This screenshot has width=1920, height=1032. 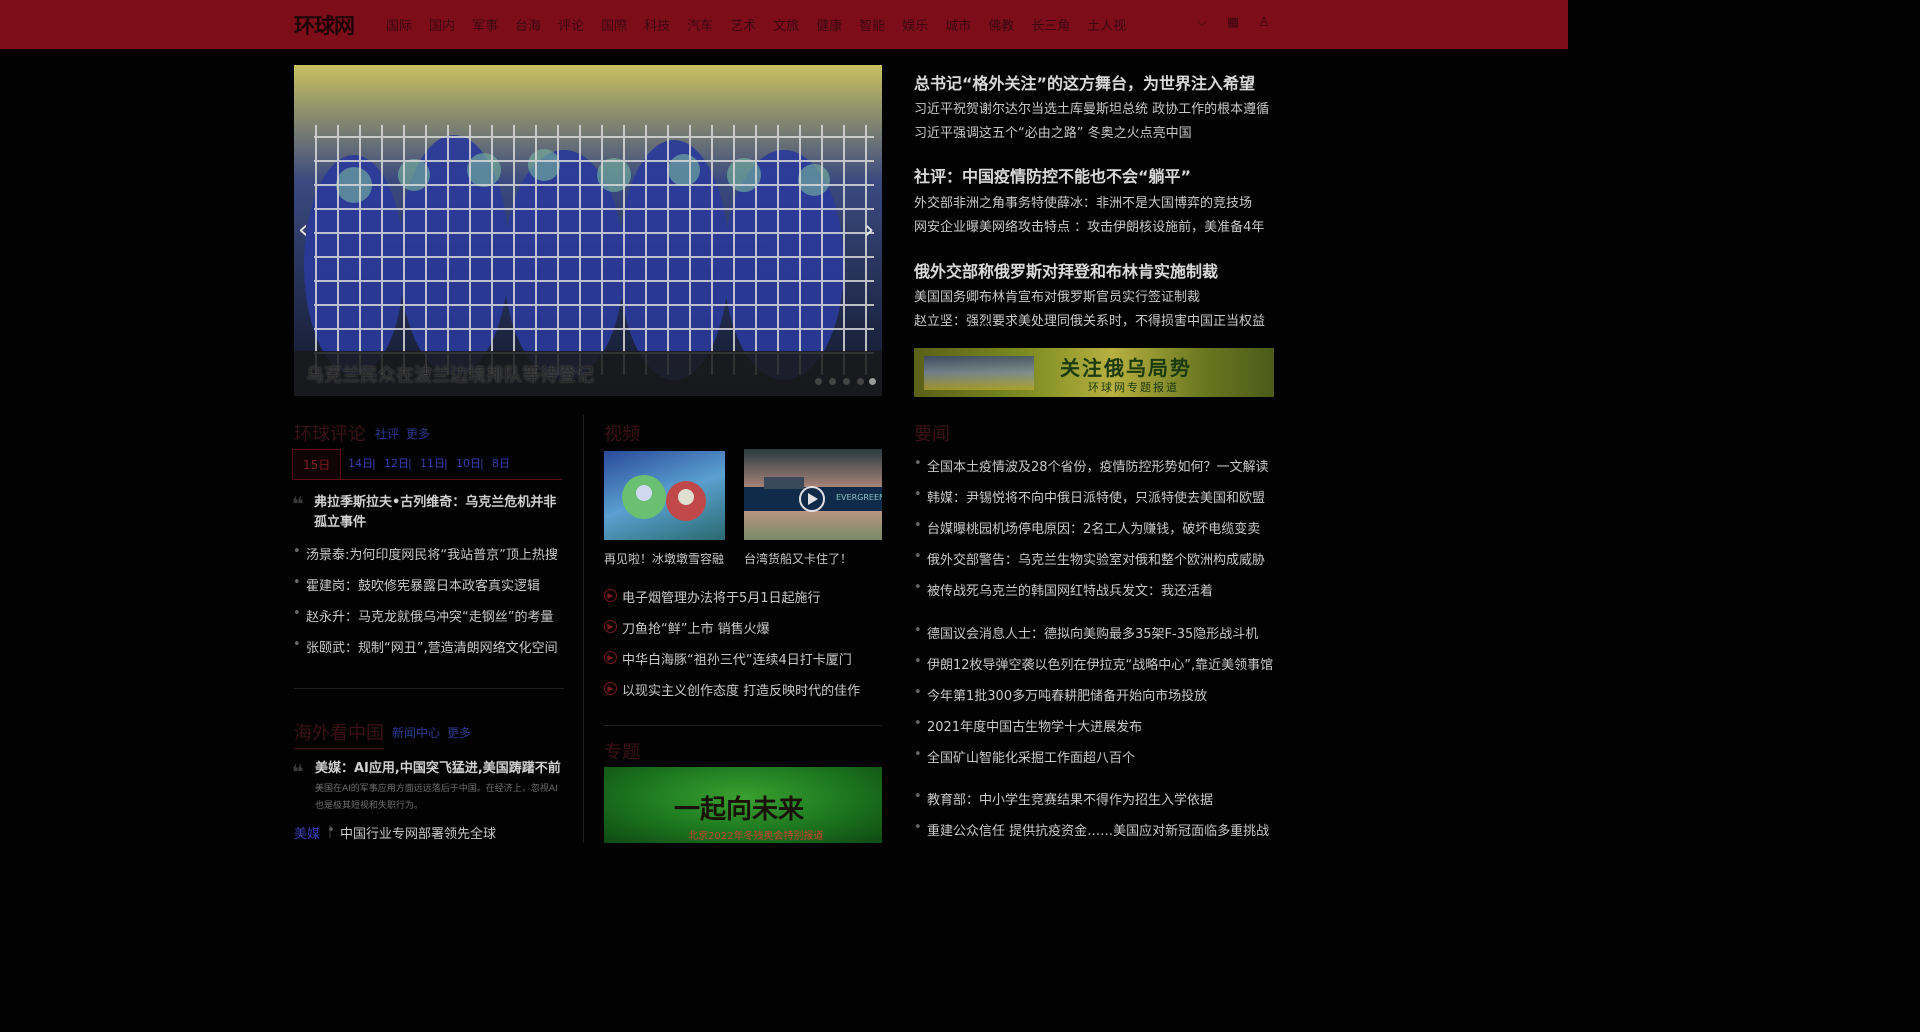 What do you see at coordinates (396, 464) in the screenshot?
I see `date-tab: 12日` at bounding box center [396, 464].